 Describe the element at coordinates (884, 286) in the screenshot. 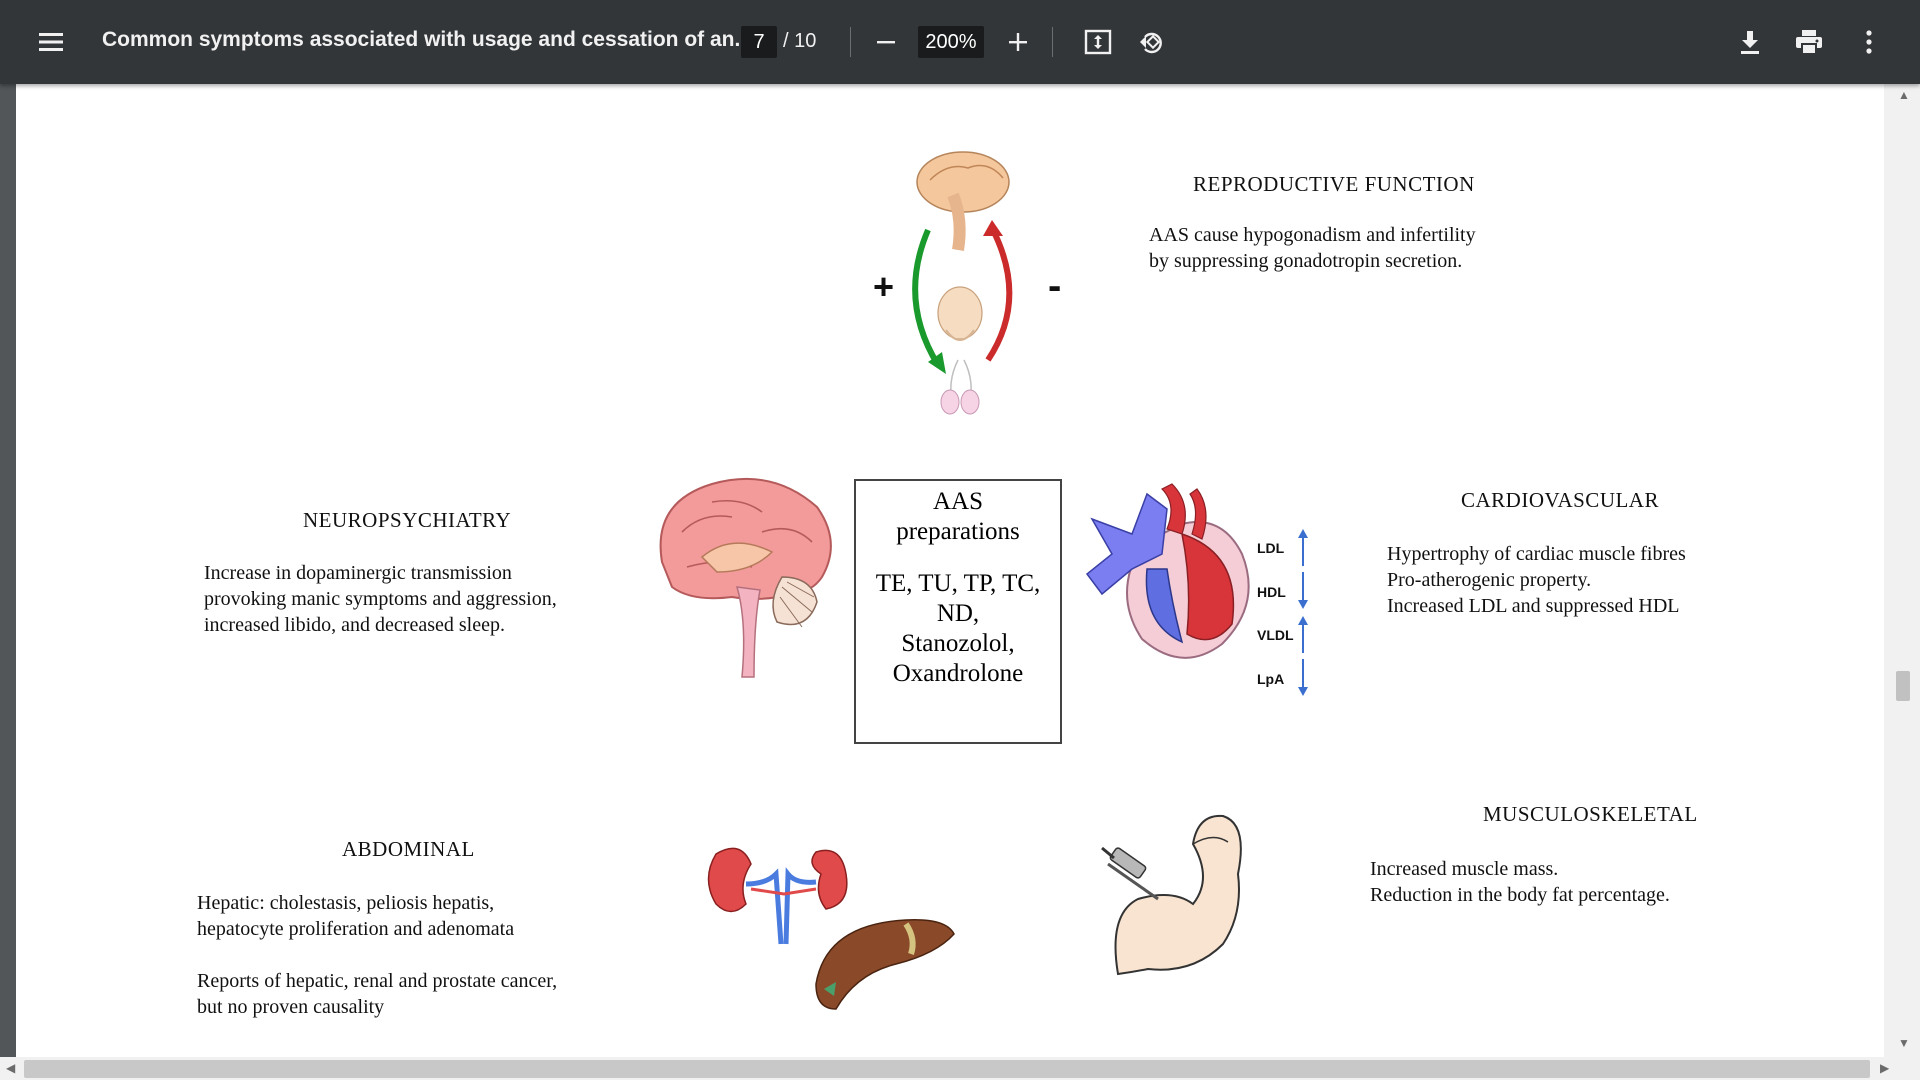

I see `plus-sign: +` at that location.